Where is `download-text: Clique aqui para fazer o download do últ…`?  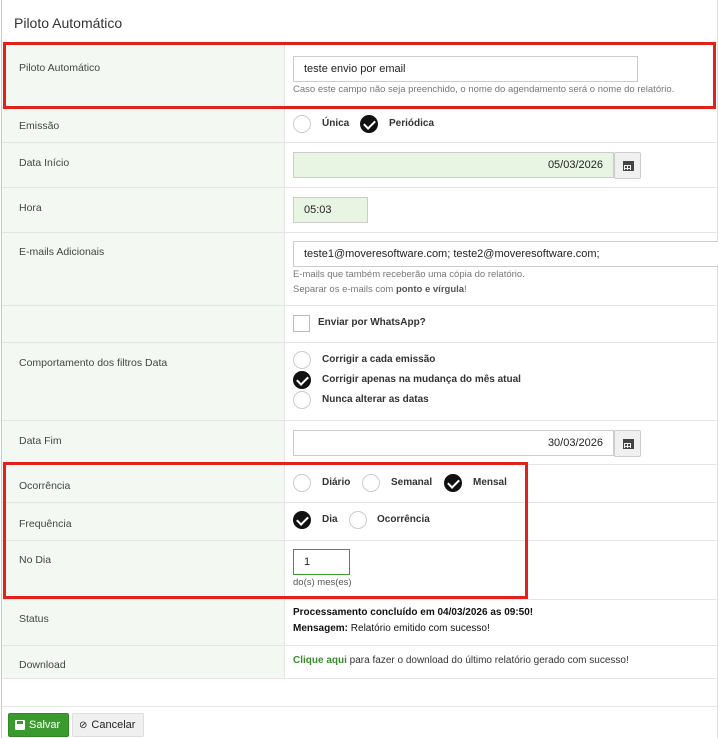
download-text: Clique aqui para fazer o download do últ… is located at coordinates (461, 660).